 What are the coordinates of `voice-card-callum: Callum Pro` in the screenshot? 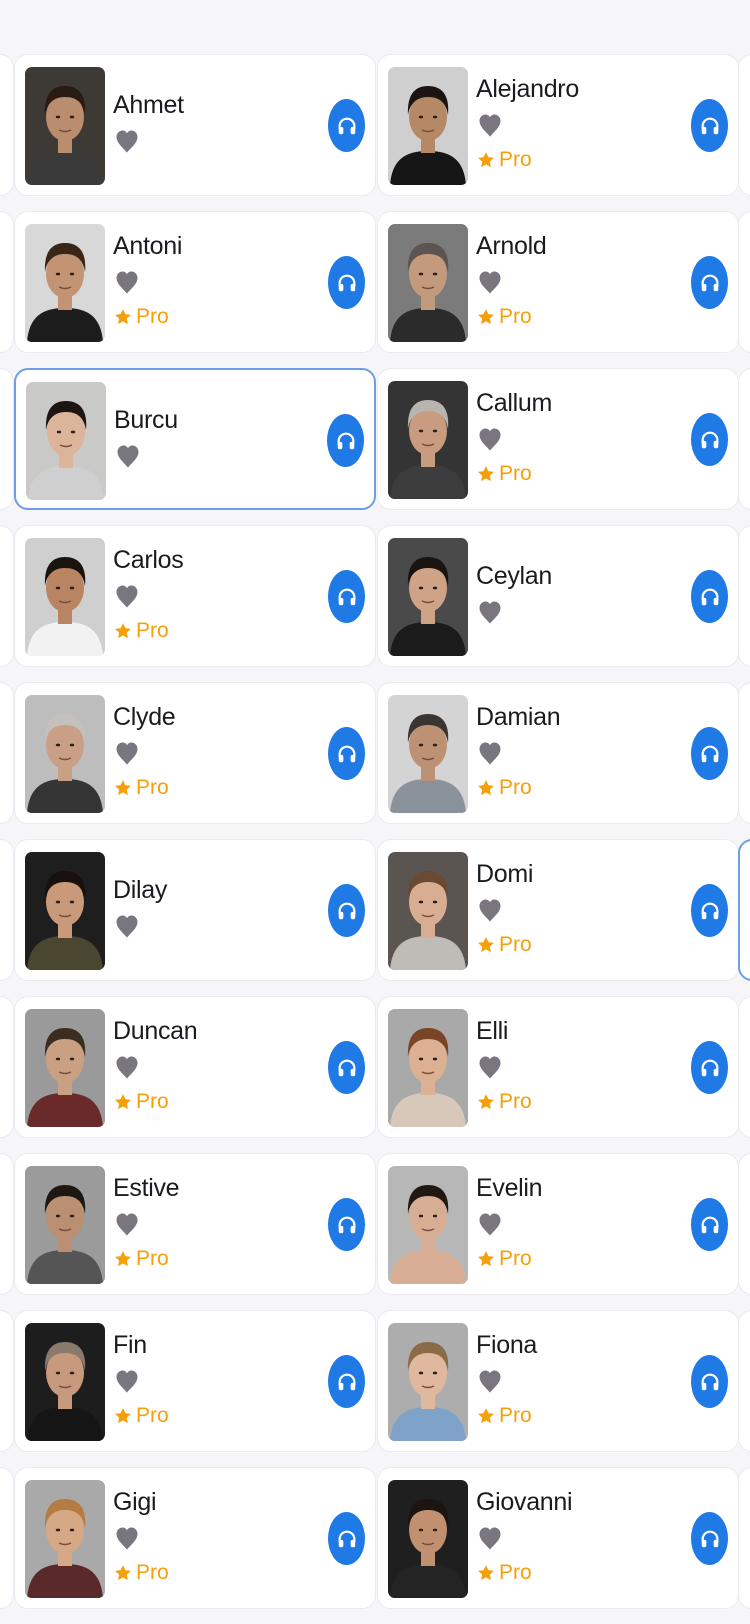 It's located at (558, 439).